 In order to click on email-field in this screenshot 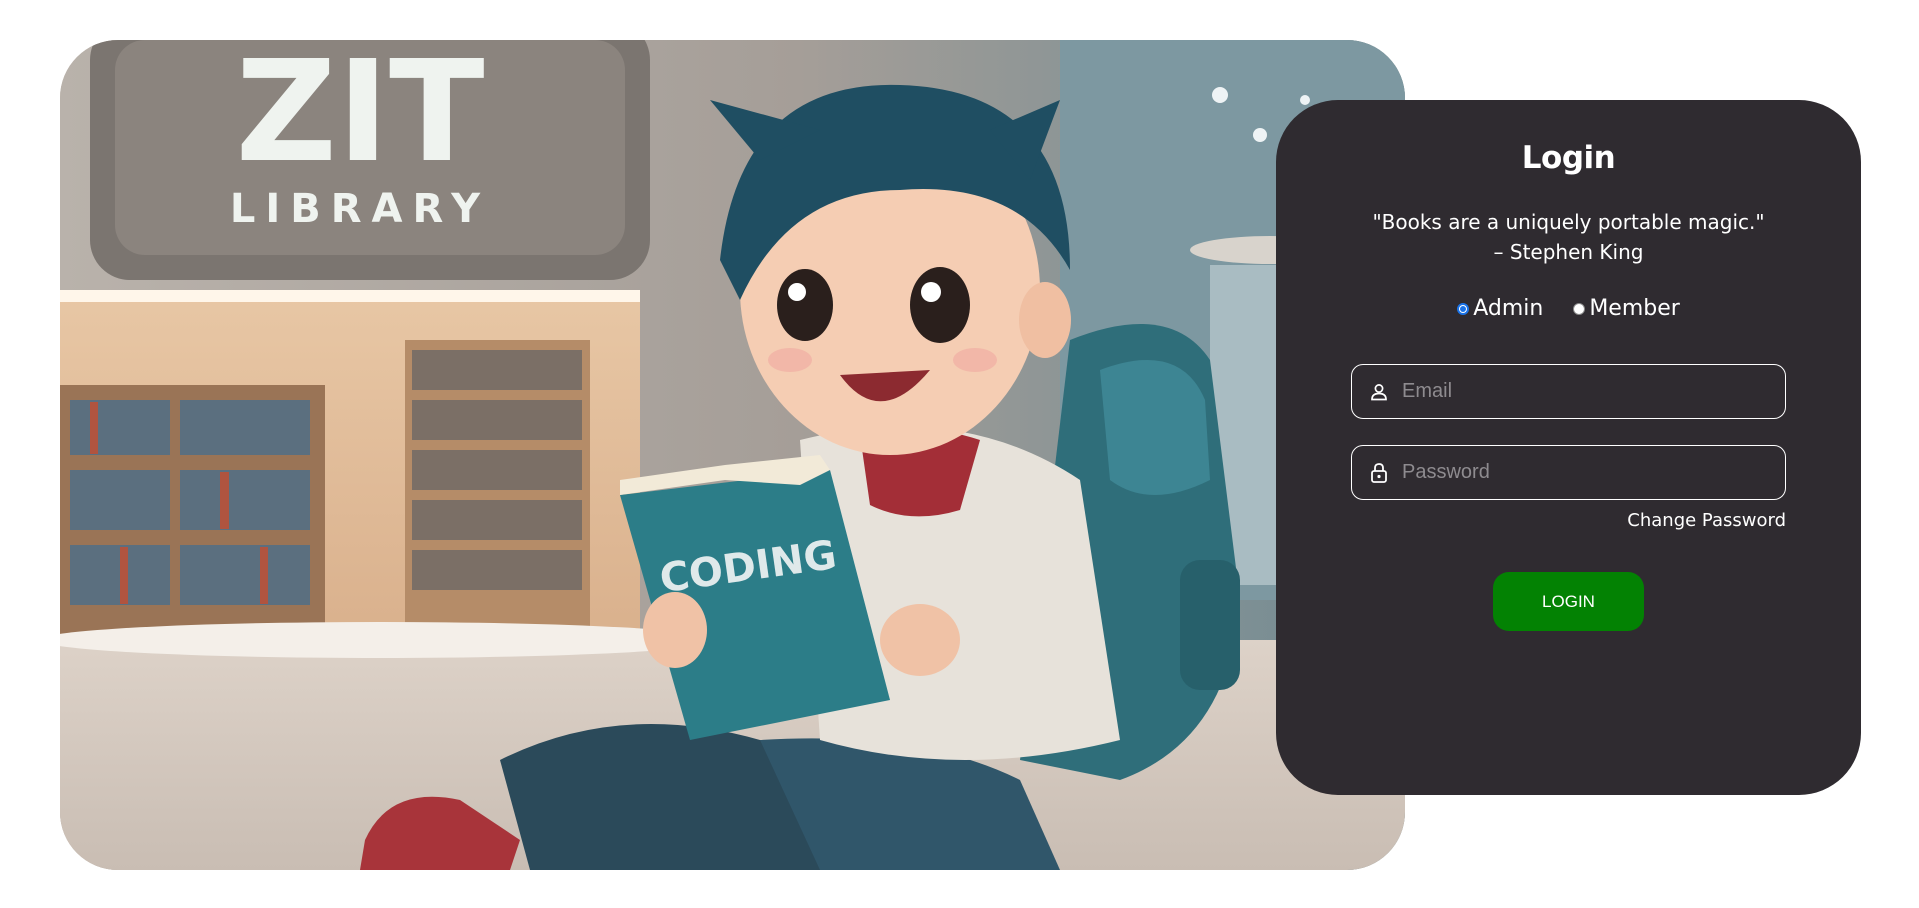, I will do `click(1568, 391)`.